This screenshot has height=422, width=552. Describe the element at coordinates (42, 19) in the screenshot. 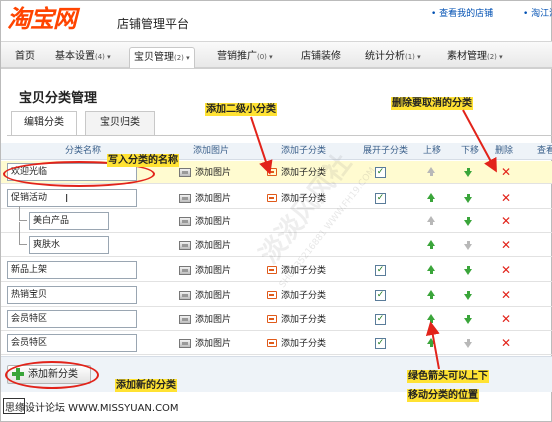

I see `taobao-logo: 淘宝网` at that location.